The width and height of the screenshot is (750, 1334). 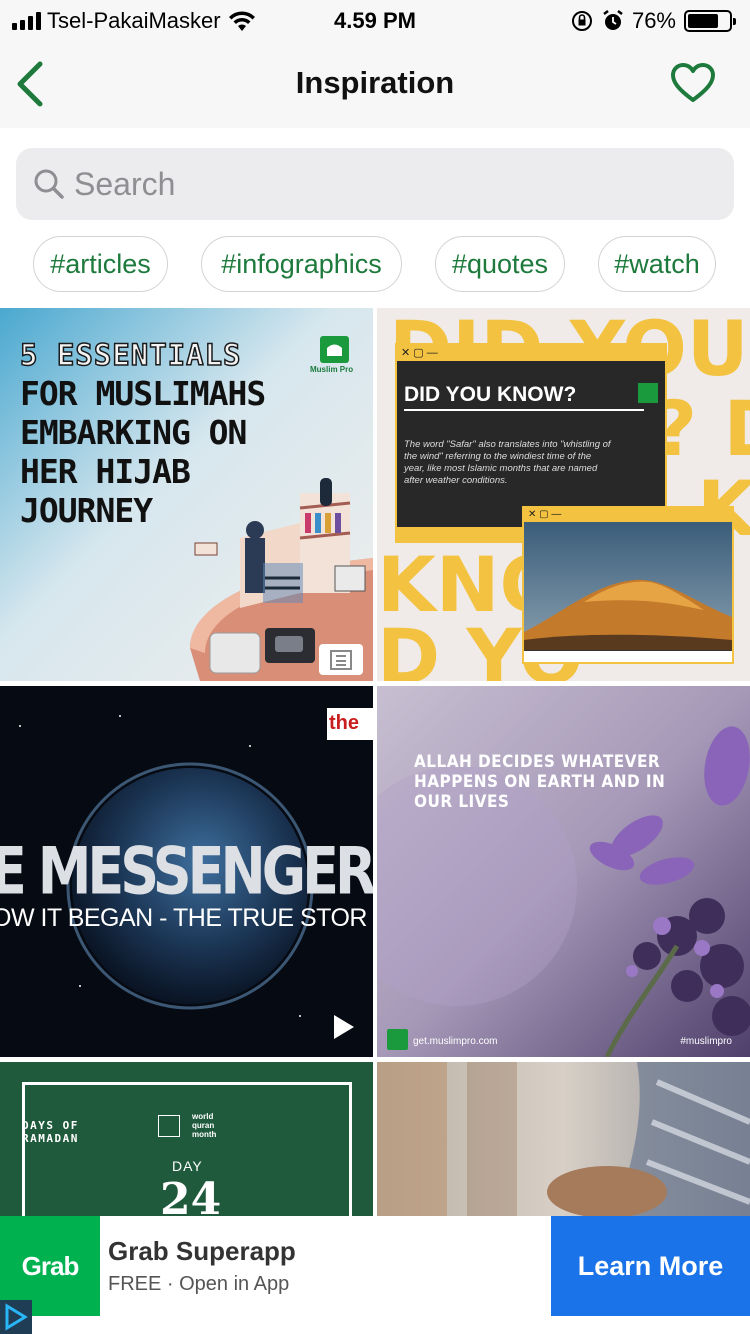 What do you see at coordinates (581, 21) in the screenshot?
I see `orientation-lock-icon` at bounding box center [581, 21].